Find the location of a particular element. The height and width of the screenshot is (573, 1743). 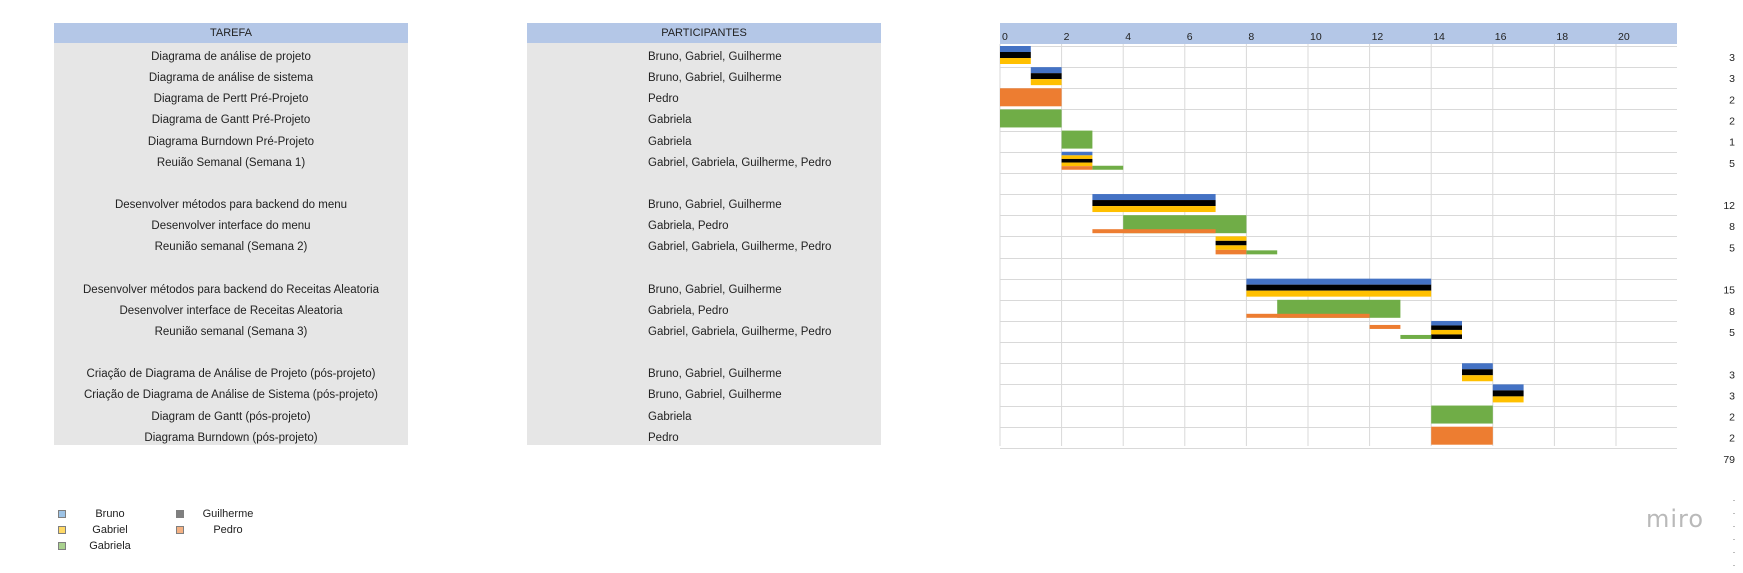

legend-label: Pedro is located at coordinates (228, 530).